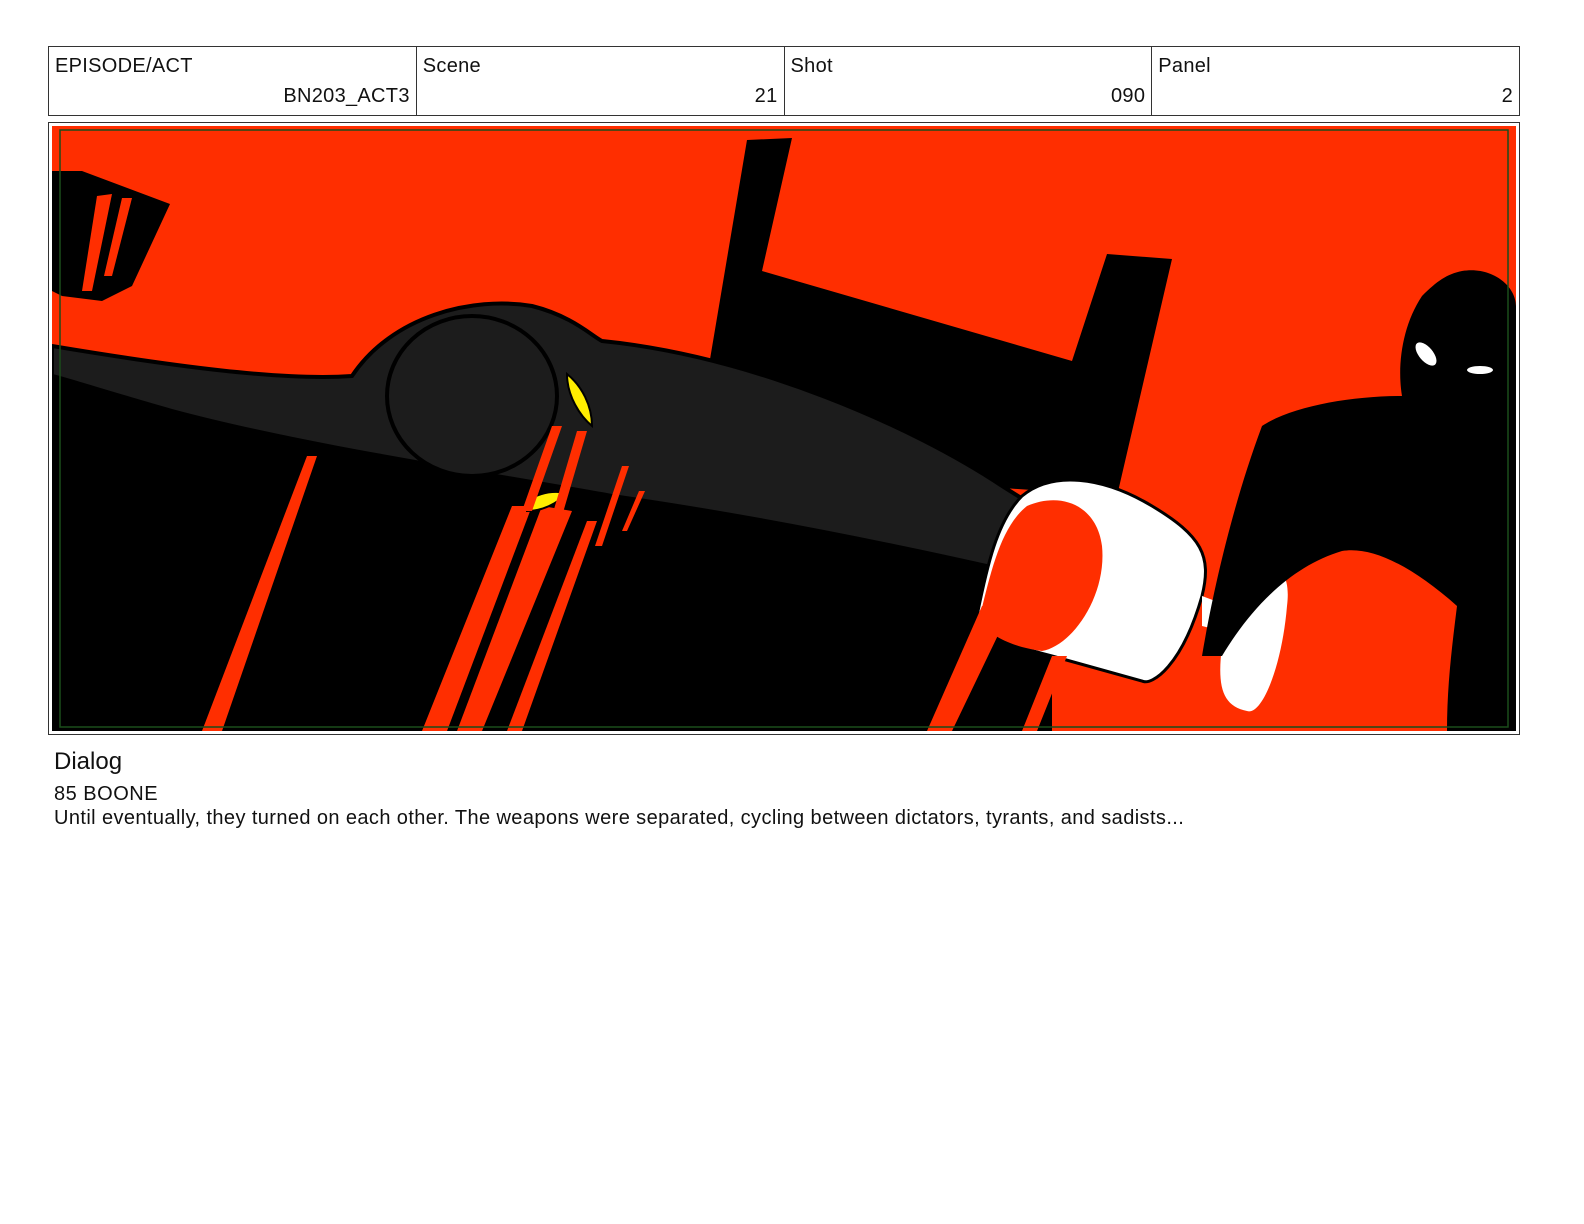 Image resolution: width=1584 pixels, height=1224 pixels. What do you see at coordinates (88, 761) in the screenshot?
I see `dialog-title: Dialog` at bounding box center [88, 761].